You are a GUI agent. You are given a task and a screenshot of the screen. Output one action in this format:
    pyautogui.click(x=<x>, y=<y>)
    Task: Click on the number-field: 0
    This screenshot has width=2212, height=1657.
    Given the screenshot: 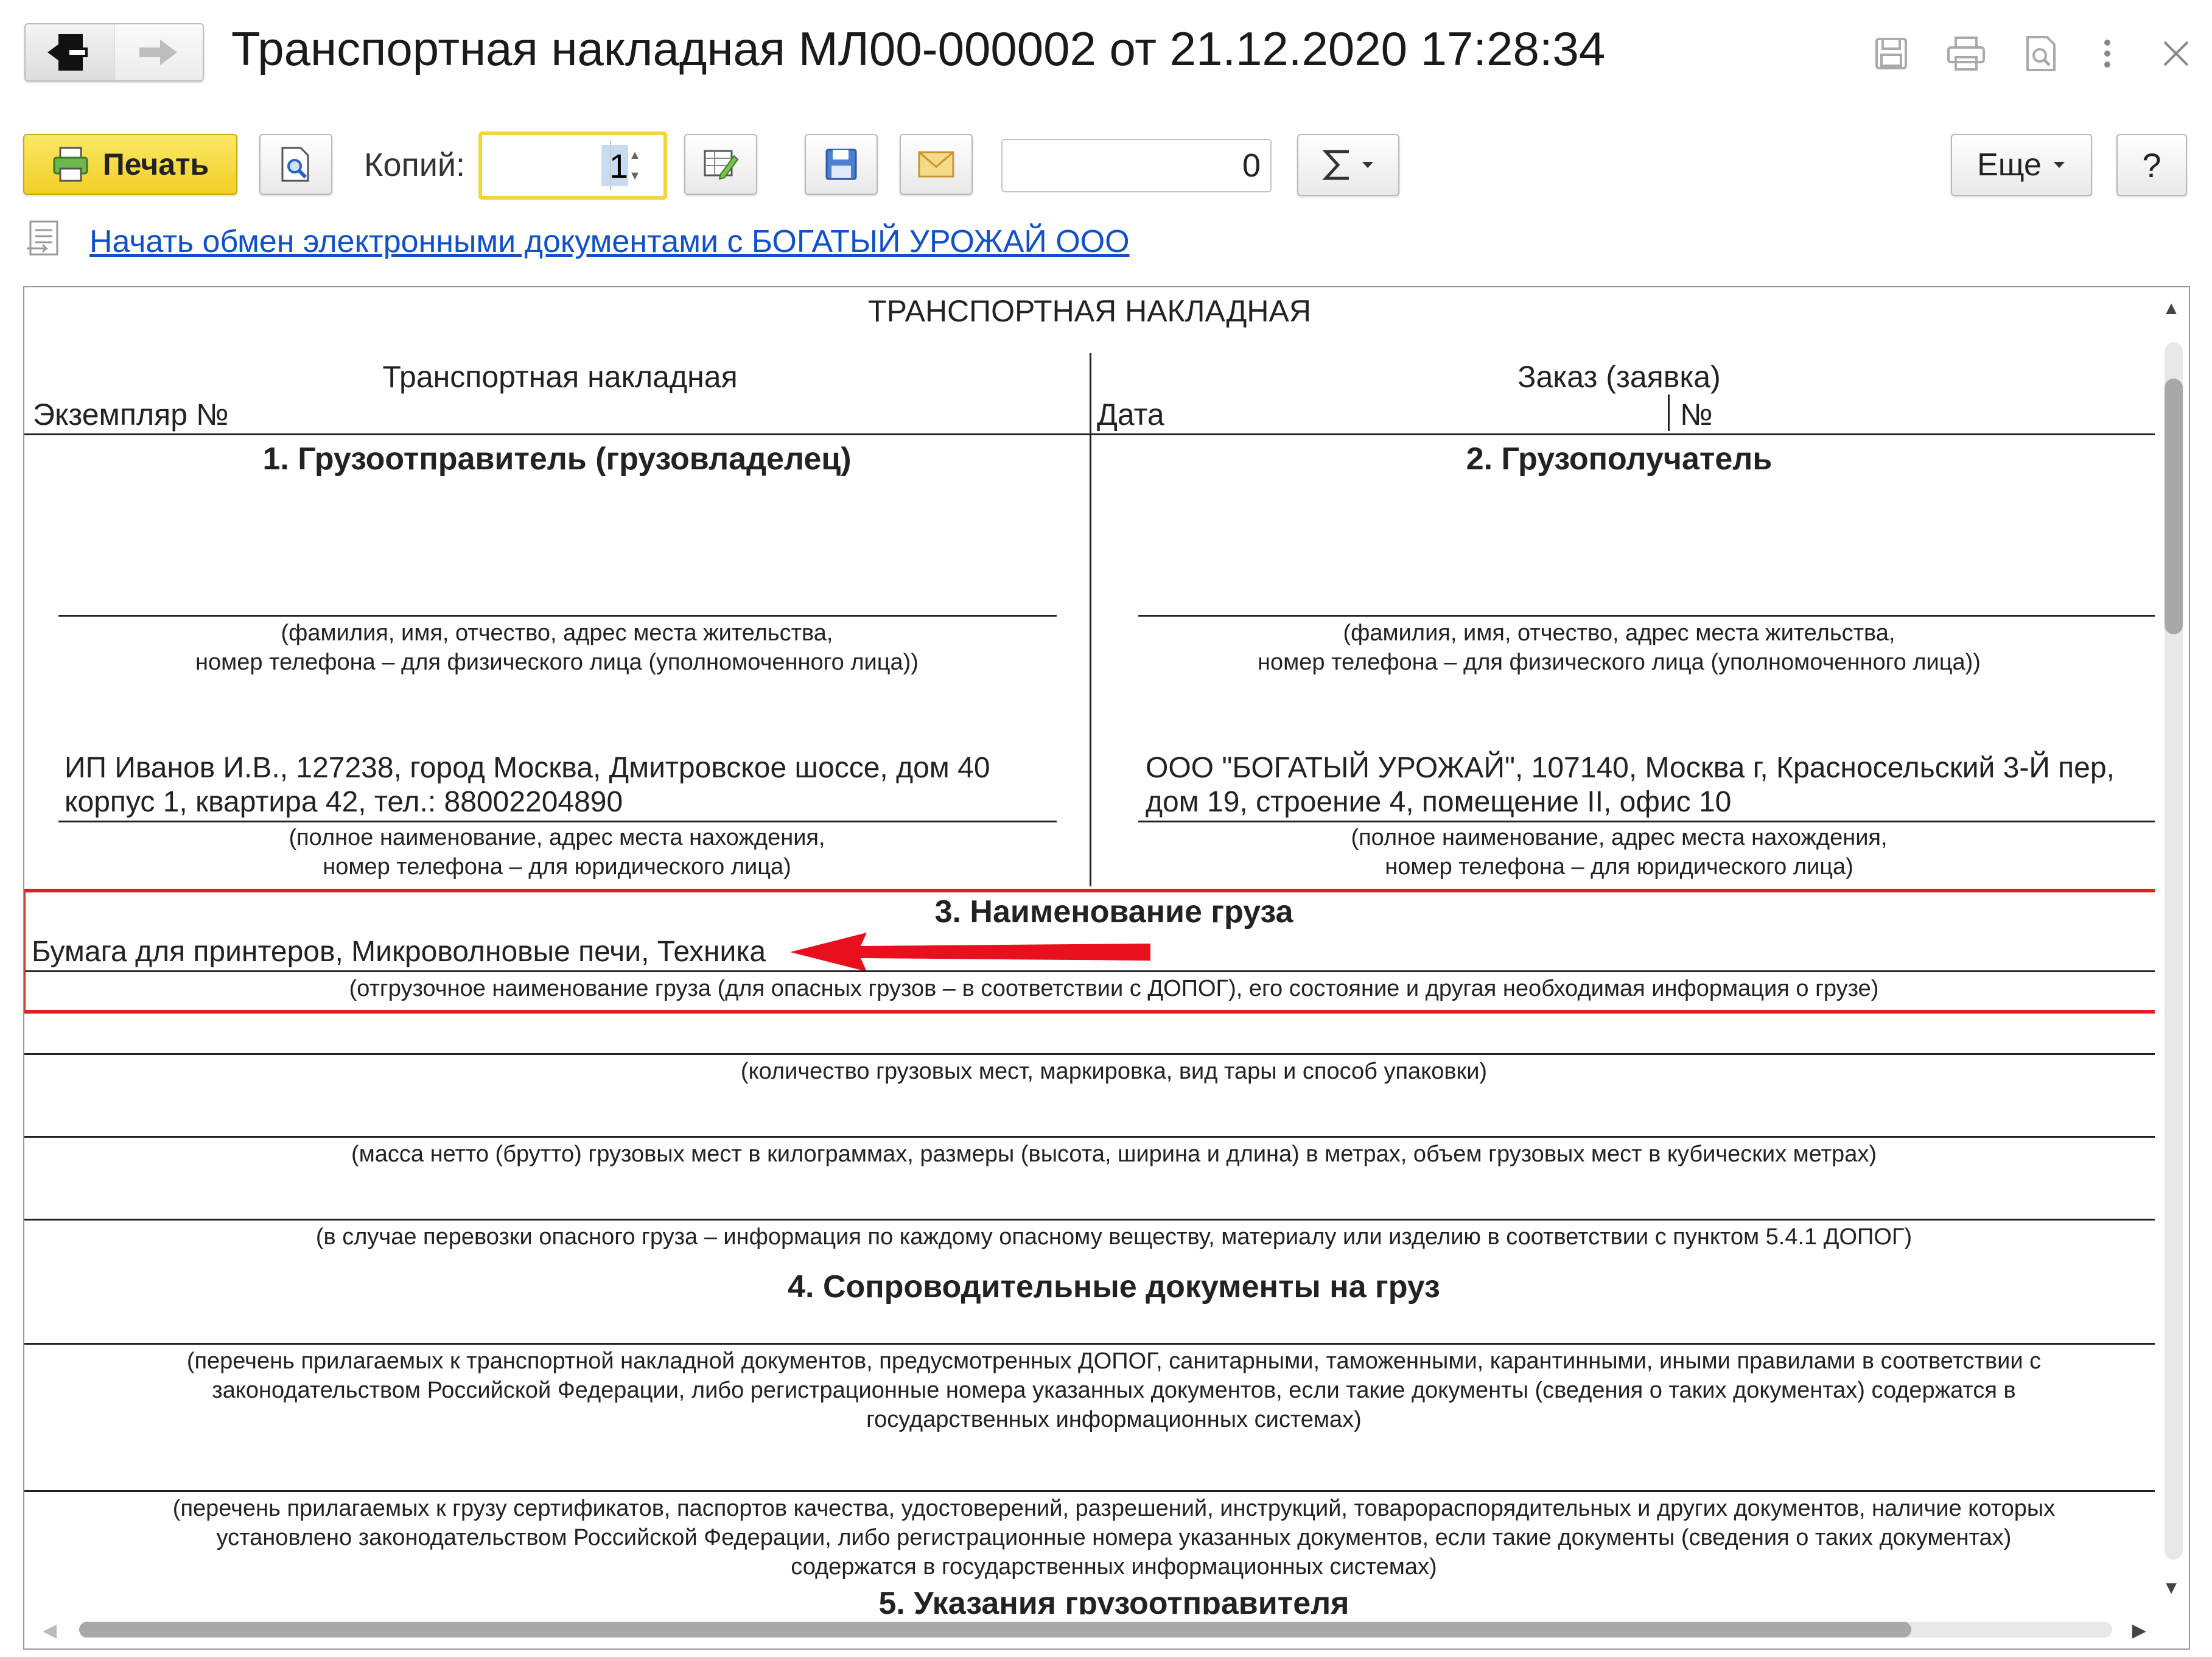 What is the action you would take?
    pyautogui.click(x=1136, y=165)
    